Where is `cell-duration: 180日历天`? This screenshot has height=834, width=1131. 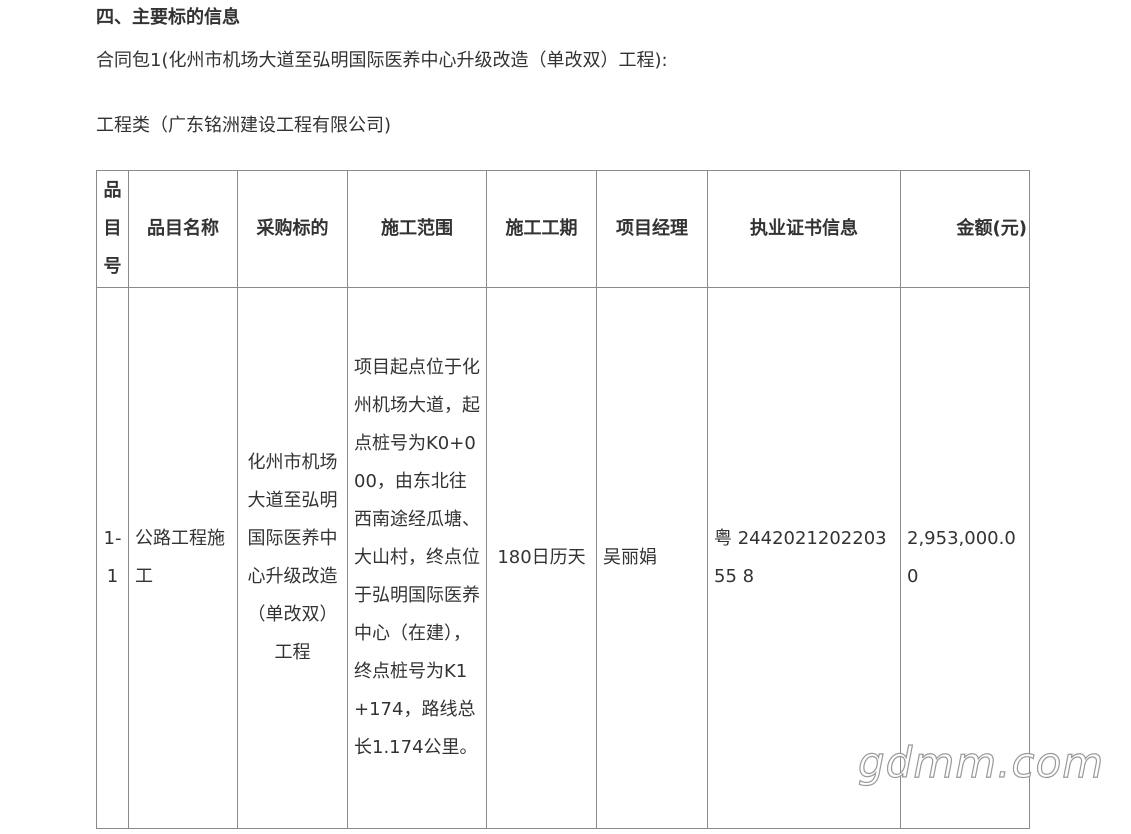
cell-duration: 180日历天 is located at coordinates (541, 558).